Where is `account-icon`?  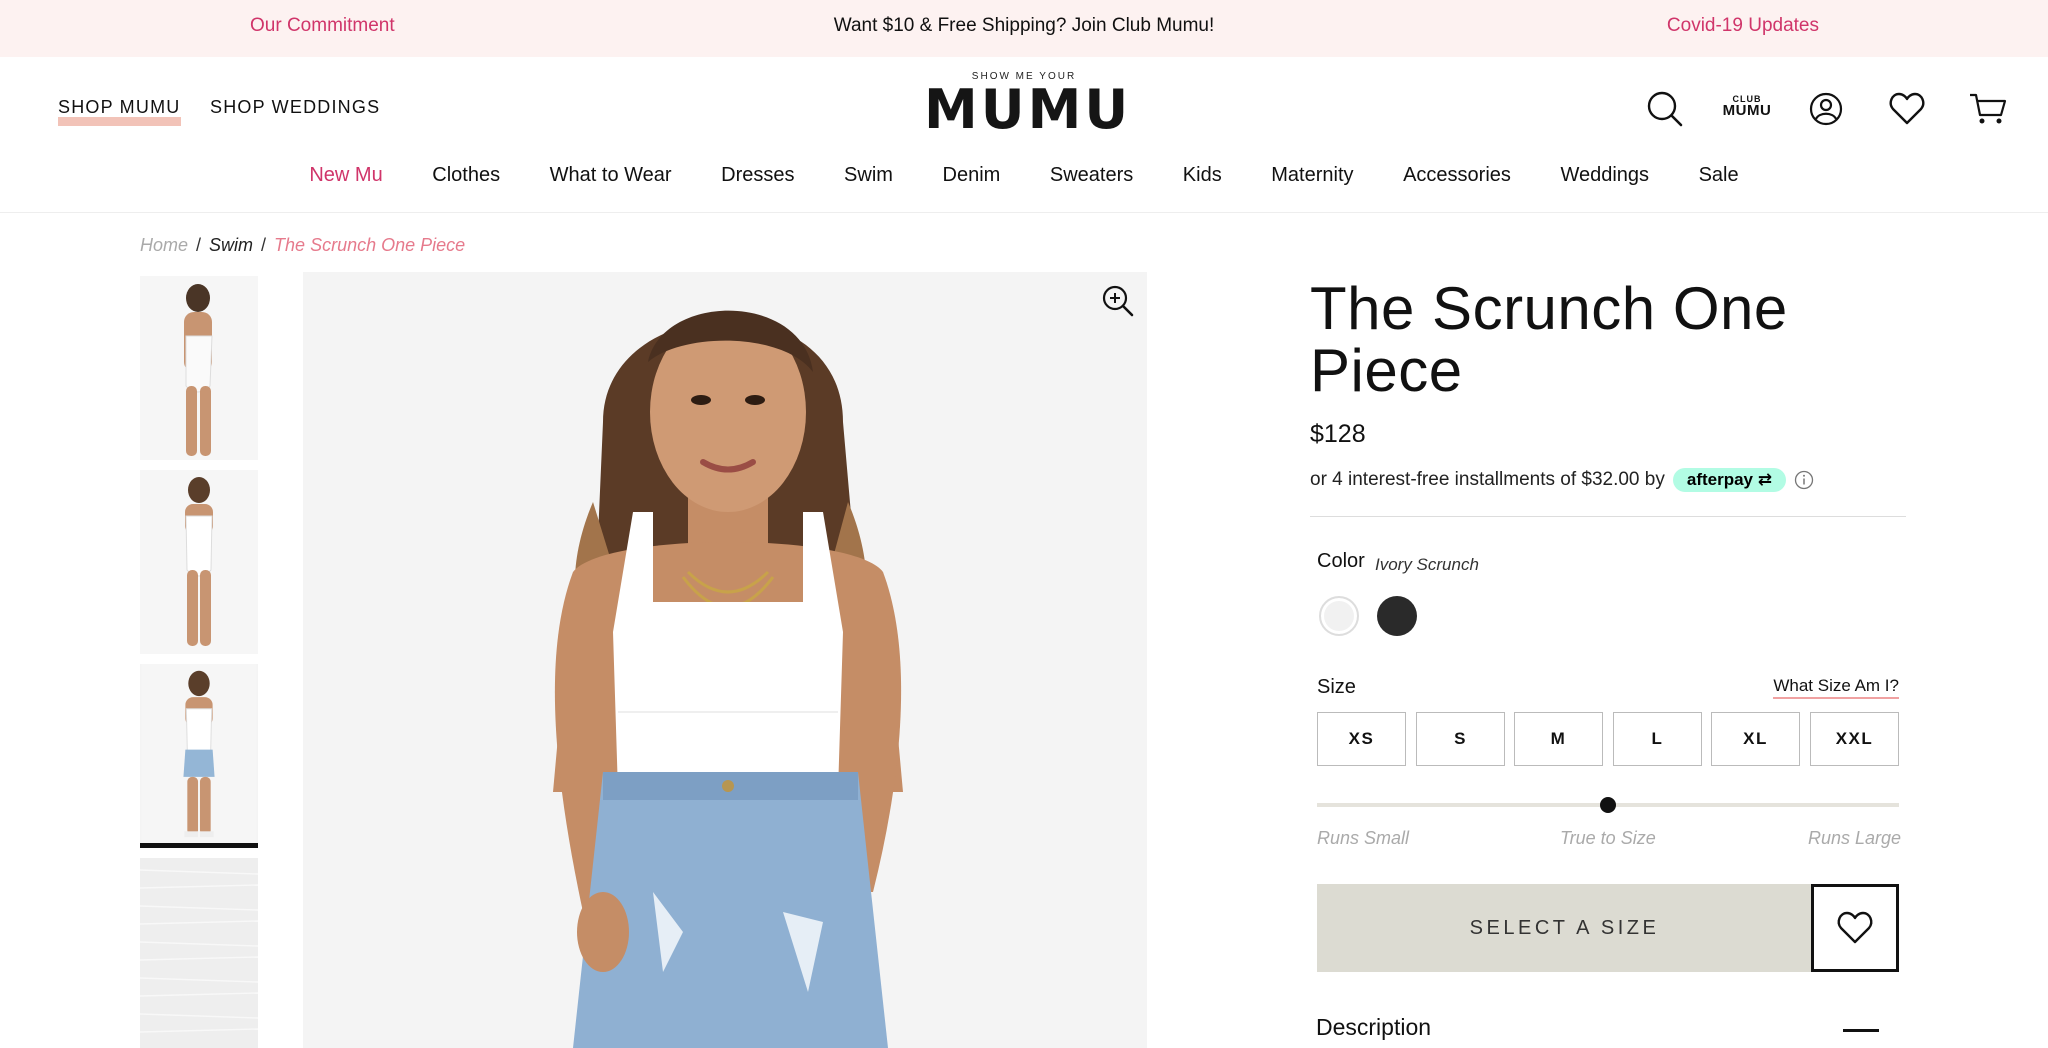
account-icon is located at coordinates (1826, 109).